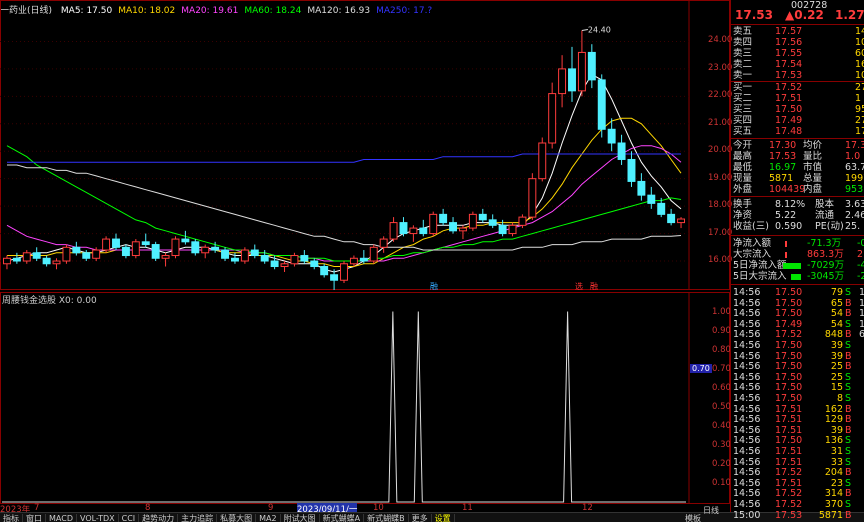  Describe the element at coordinates (344, 158) in the screenshot. I see `ma-line-ma250` at that location.